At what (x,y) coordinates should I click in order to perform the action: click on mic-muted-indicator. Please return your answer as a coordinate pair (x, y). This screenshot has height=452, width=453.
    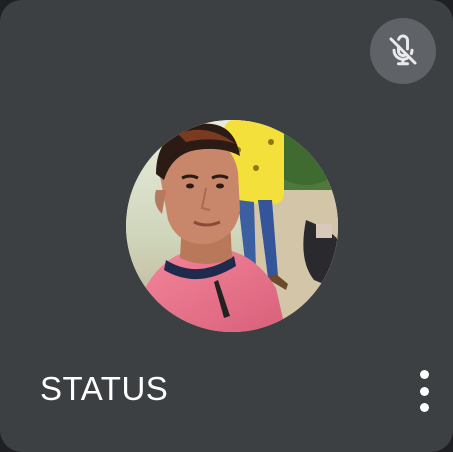
    Looking at the image, I should click on (403, 51).